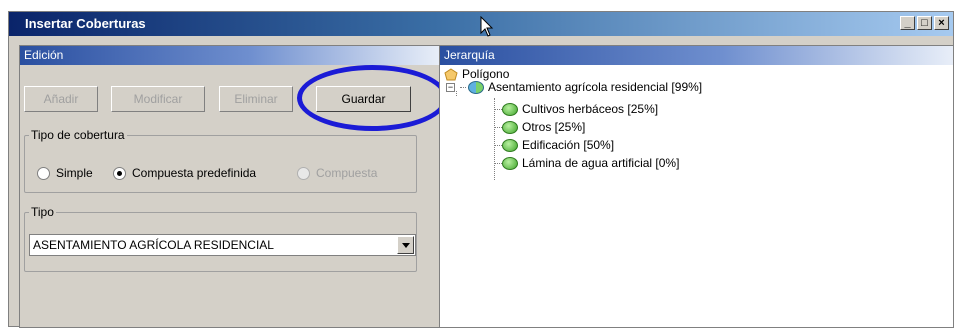  What do you see at coordinates (405, 245) in the screenshot?
I see `chevron-down-icon` at bounding box center [405, 245].